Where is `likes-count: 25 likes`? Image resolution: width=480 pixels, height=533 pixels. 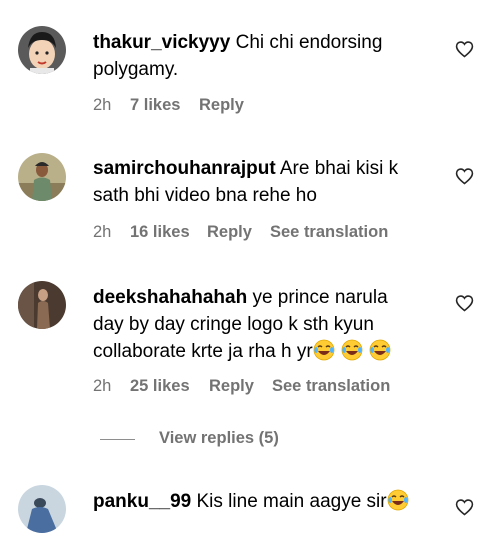
likes-count: 25 likes is located at coordinates (169, 386).